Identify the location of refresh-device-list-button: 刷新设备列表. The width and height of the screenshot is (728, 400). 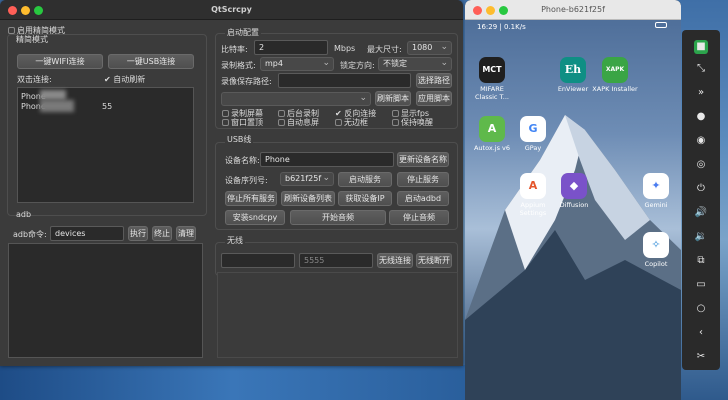
(308, 198).